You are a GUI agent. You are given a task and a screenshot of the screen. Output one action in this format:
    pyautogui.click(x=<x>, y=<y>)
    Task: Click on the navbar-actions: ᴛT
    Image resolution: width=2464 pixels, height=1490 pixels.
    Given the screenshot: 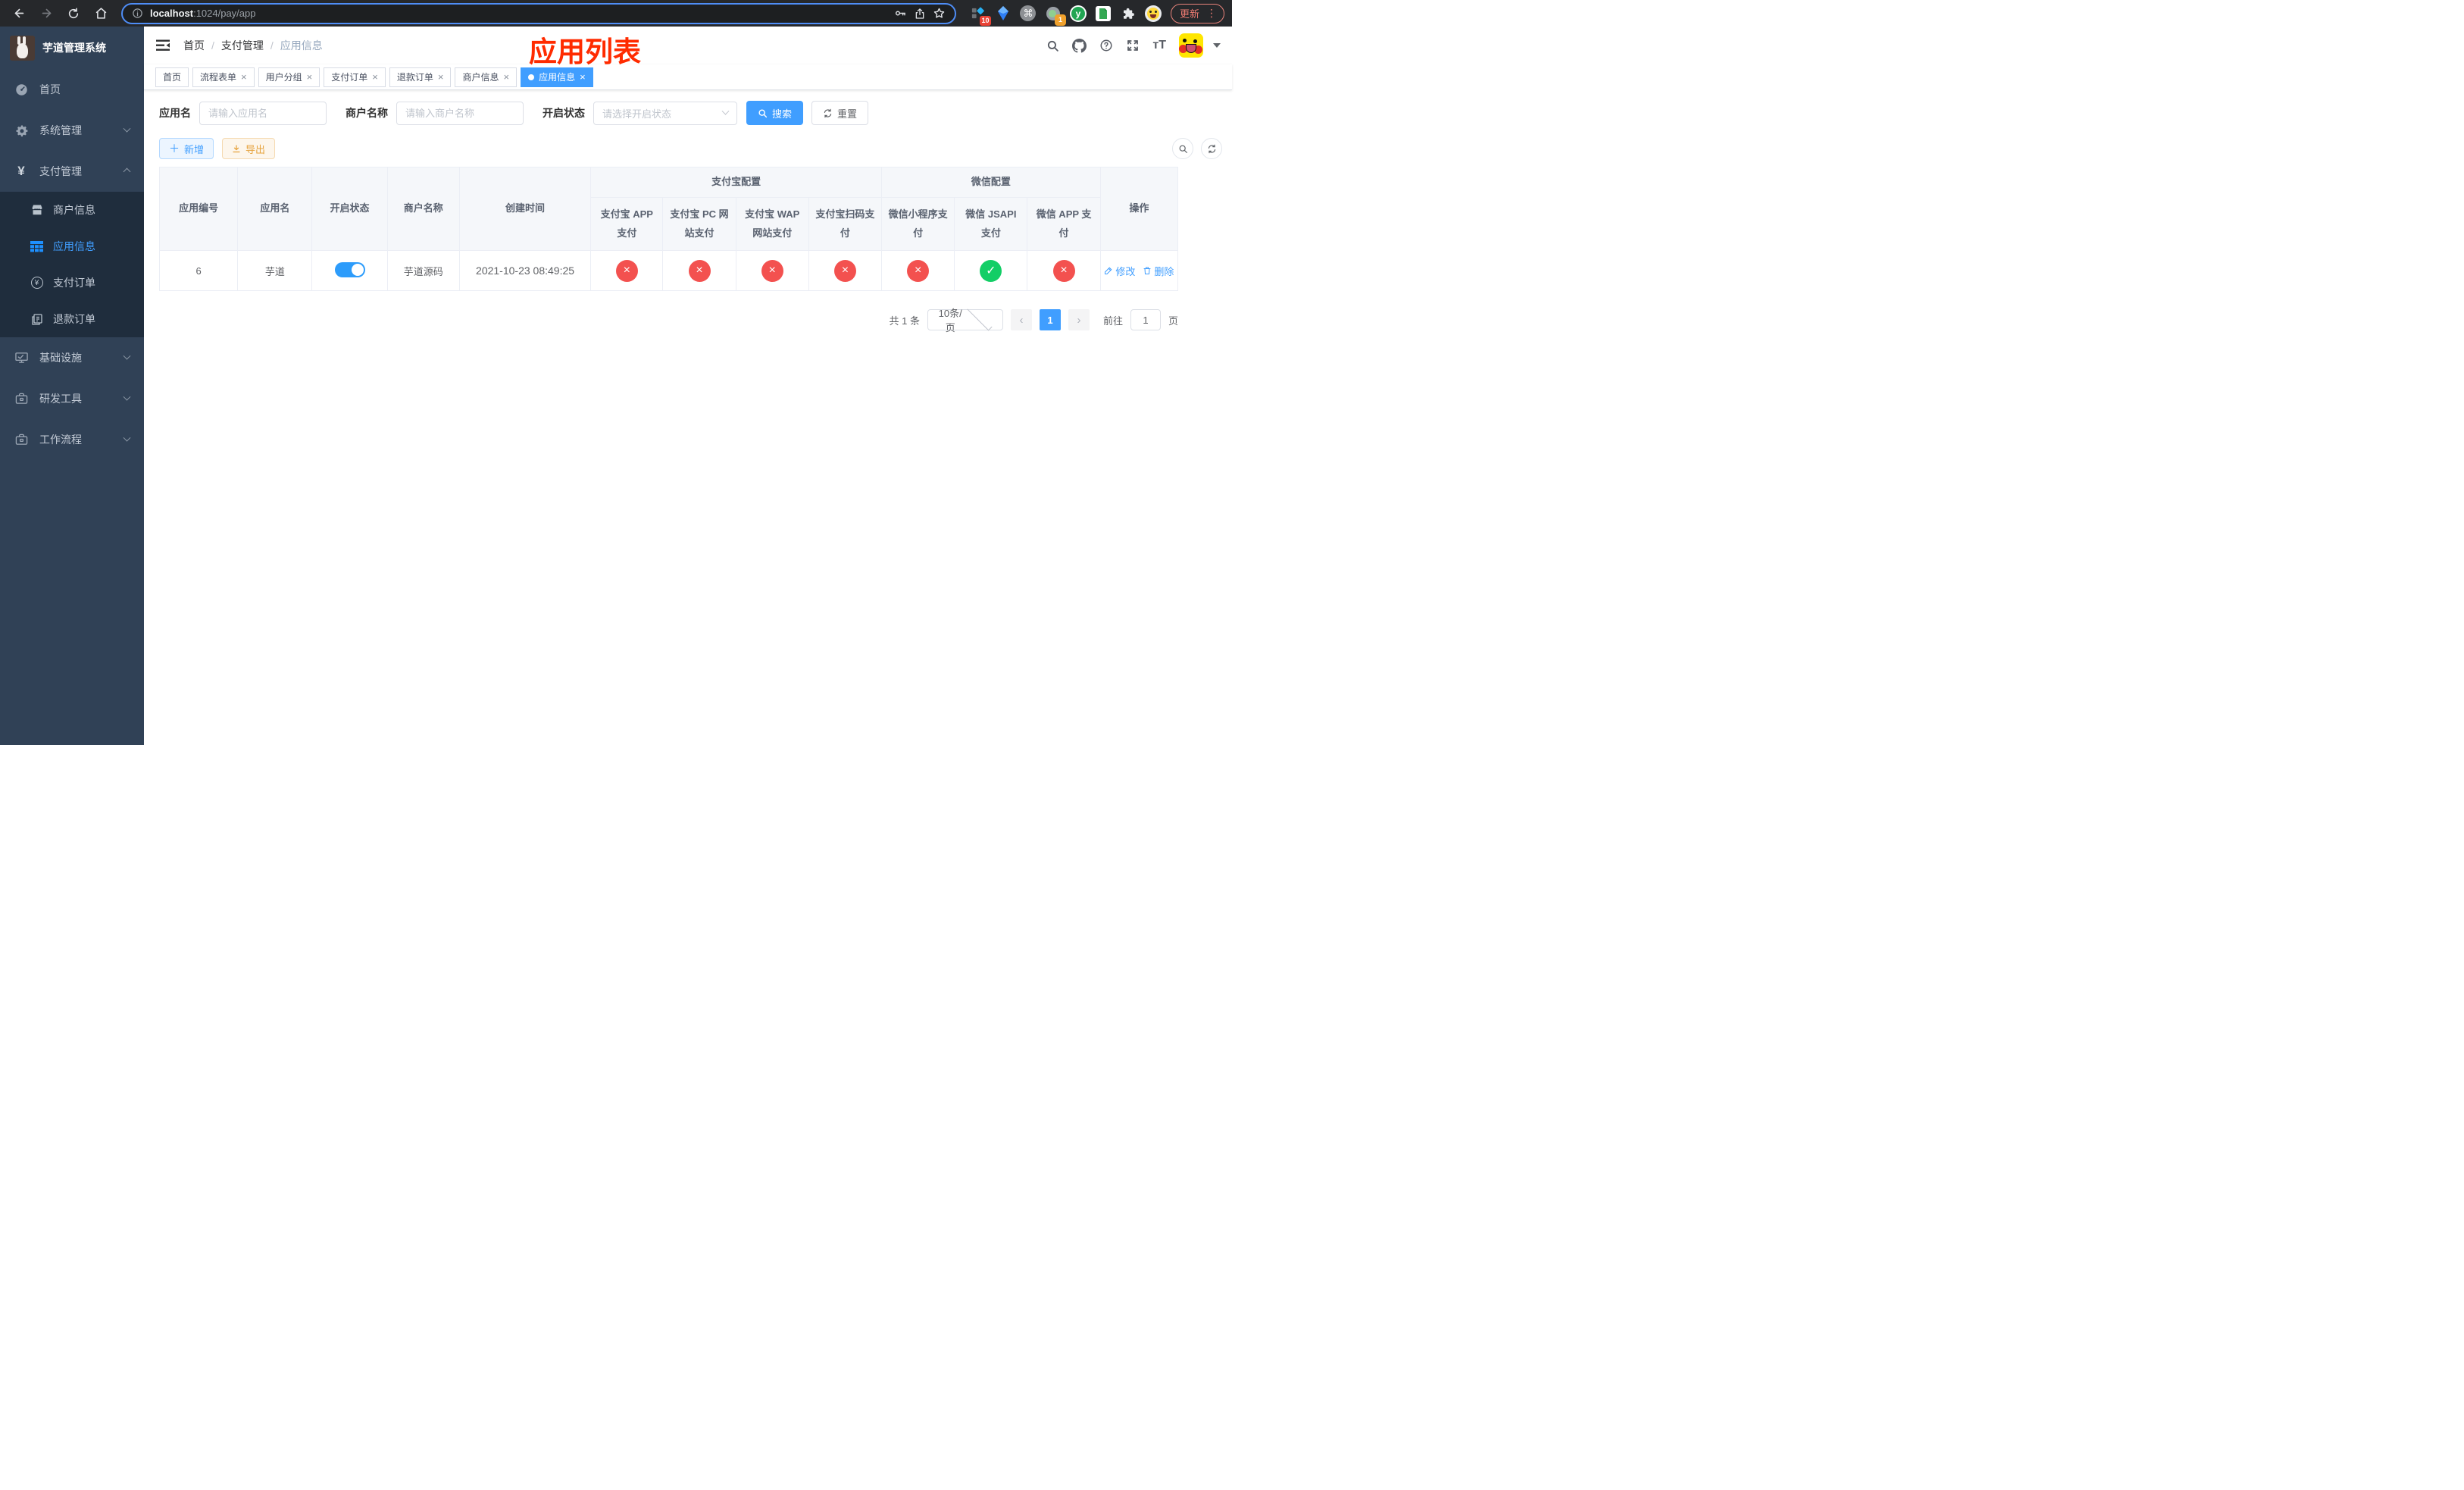 What is the action you would take?
    pyautogui.click(x=1133, y=45)
    